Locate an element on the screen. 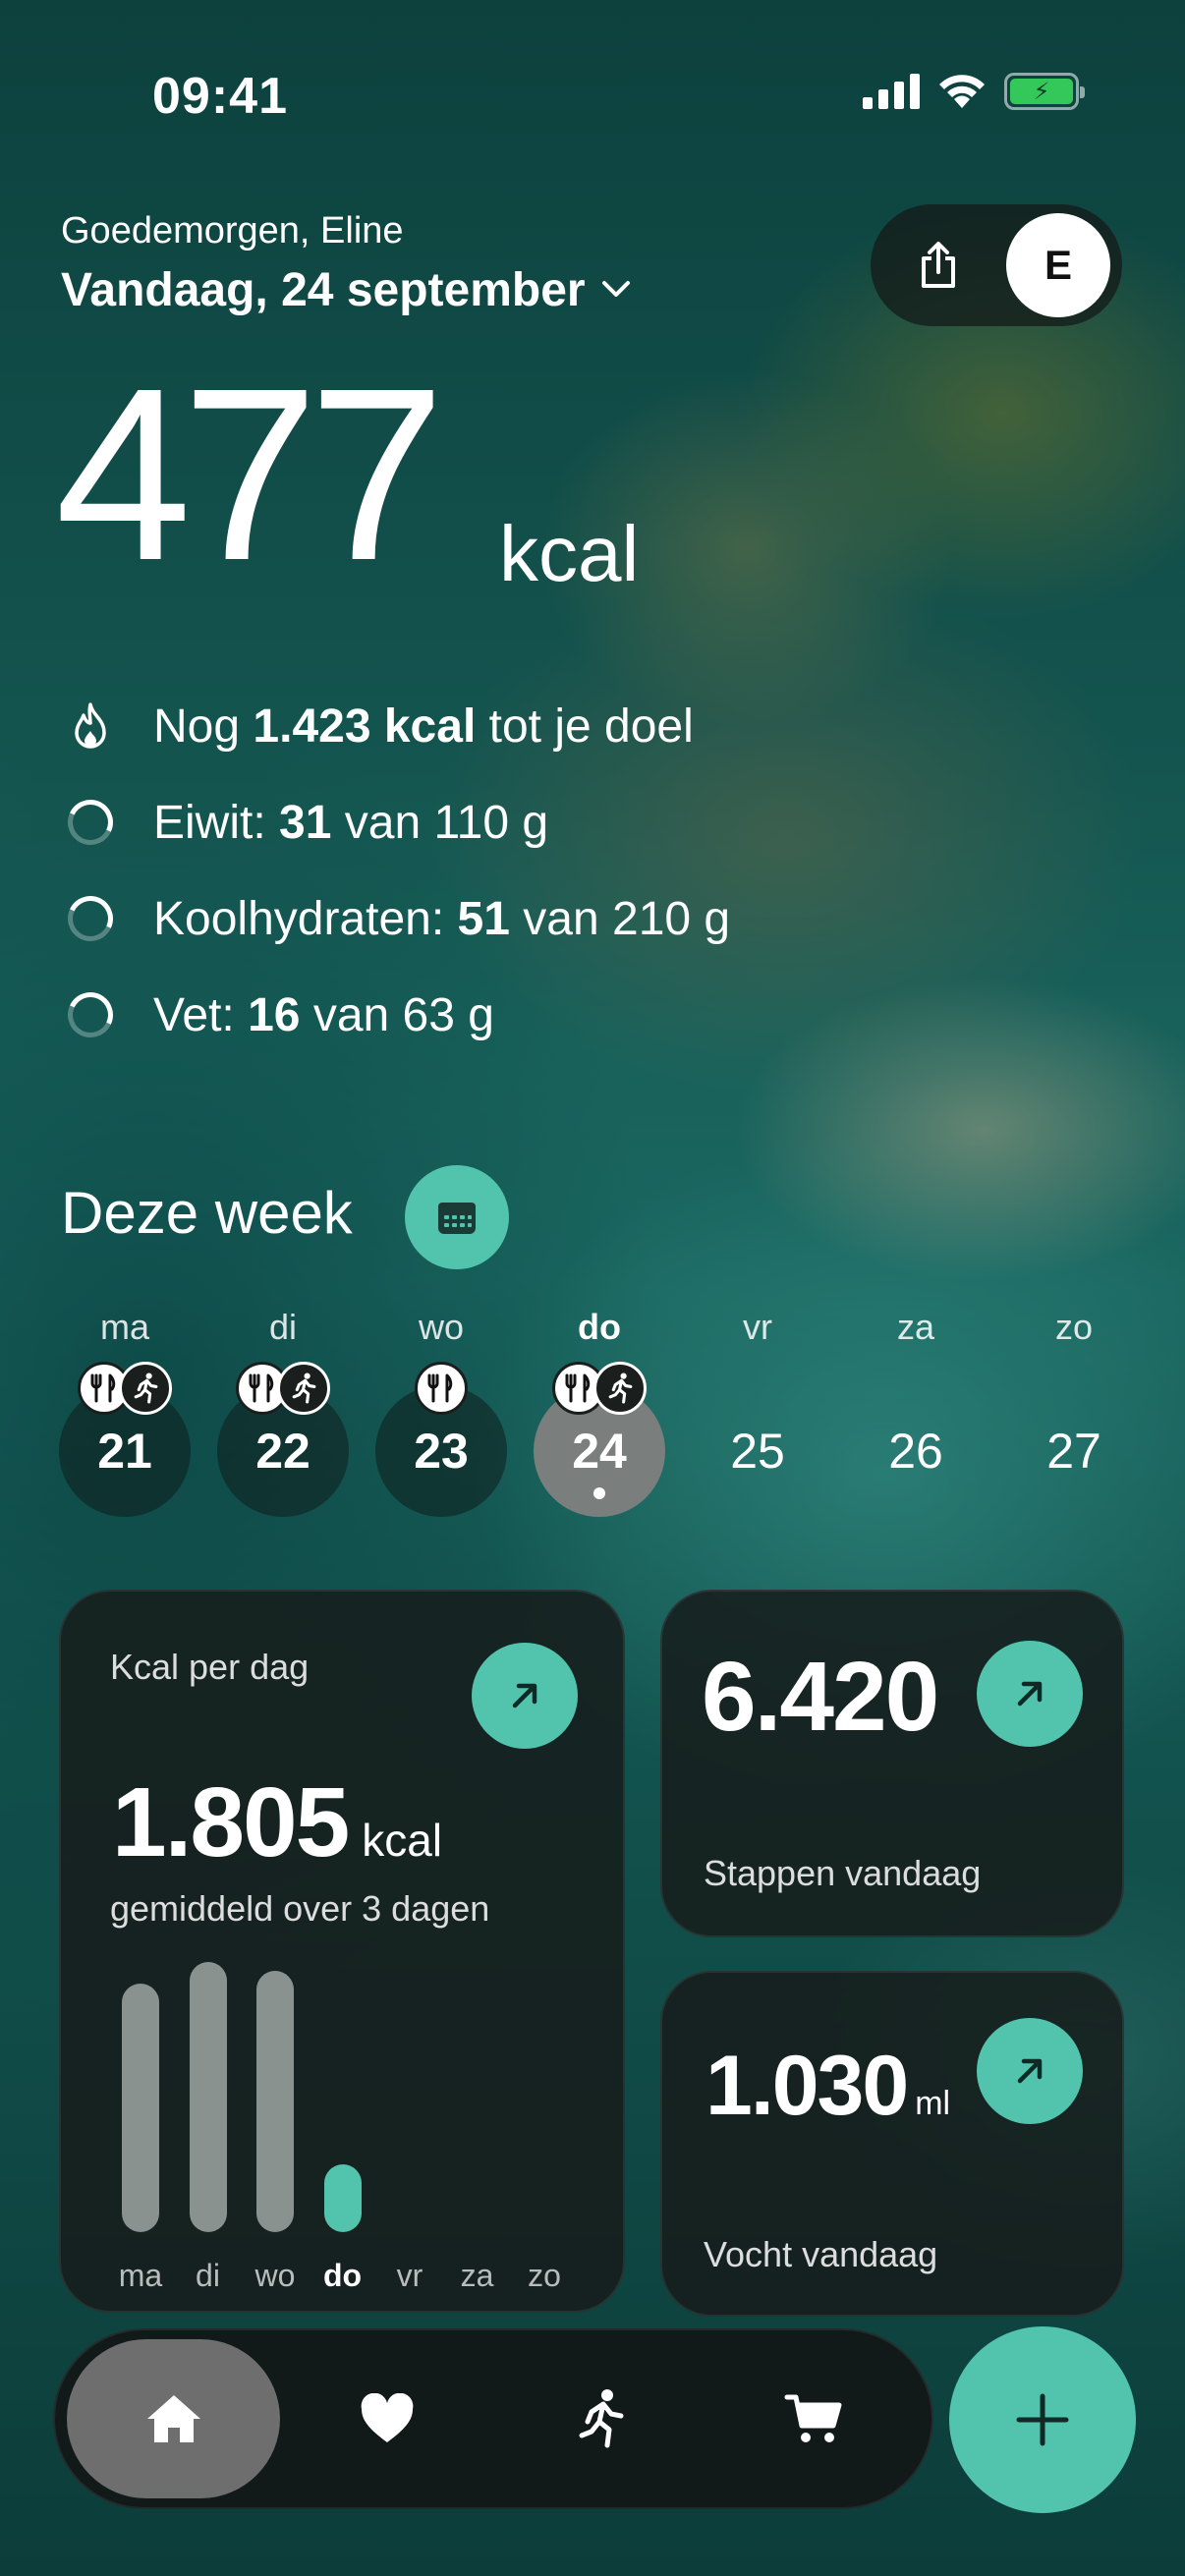 The width and height of the screenshot is (1185, 2576). day-label: zo is located at coordinates (1074, 1327).